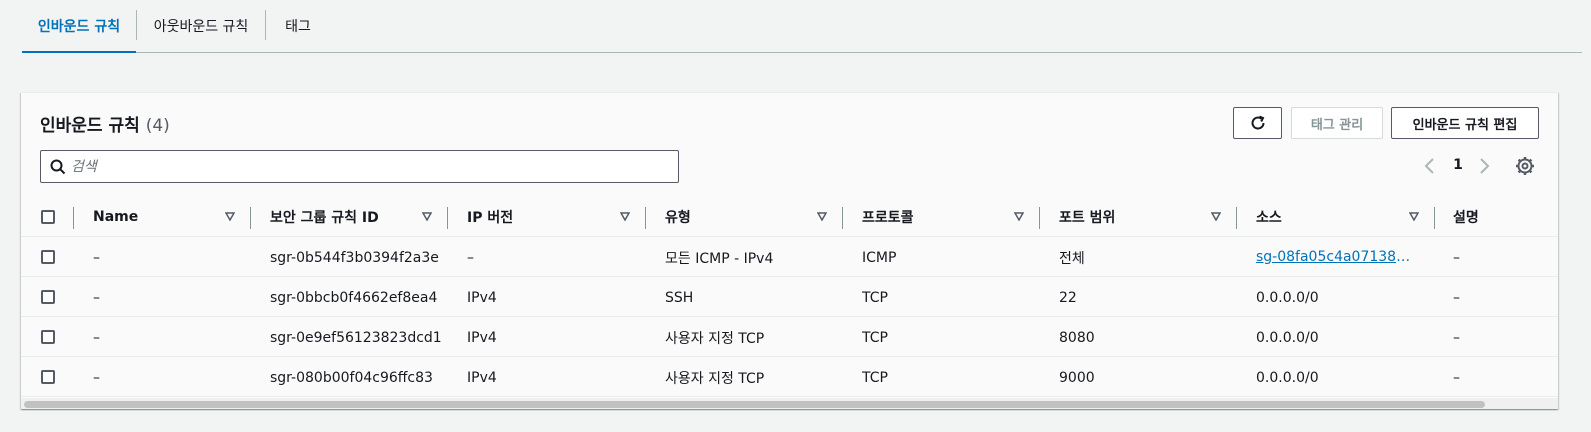  Describe the element at coordinates (354, 257) in the screenshot. I see `cell-rule-id: sgr-0b544f3b0394f2a3e` at that location.